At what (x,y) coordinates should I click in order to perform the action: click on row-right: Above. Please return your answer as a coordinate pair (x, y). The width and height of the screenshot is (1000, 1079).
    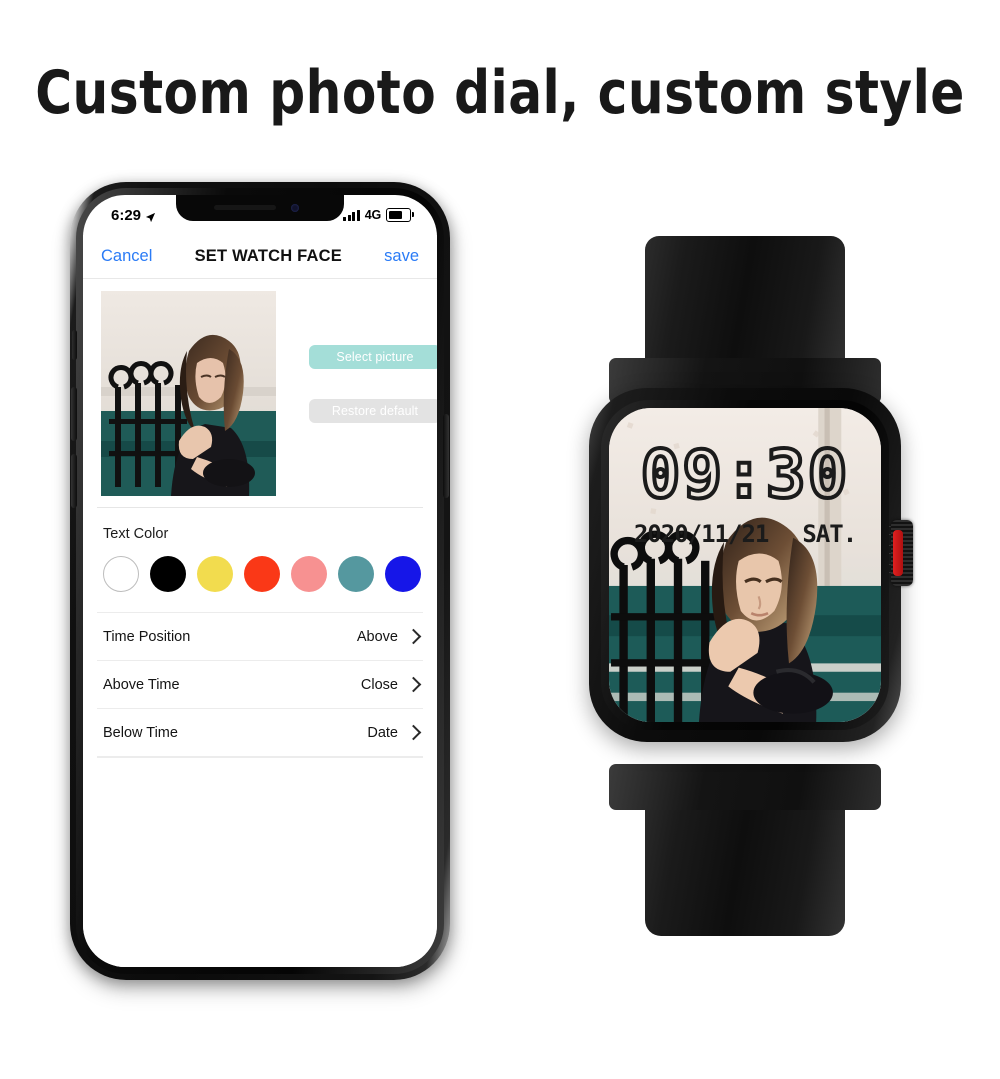
    Looking at the image, I should click on (389, 636).